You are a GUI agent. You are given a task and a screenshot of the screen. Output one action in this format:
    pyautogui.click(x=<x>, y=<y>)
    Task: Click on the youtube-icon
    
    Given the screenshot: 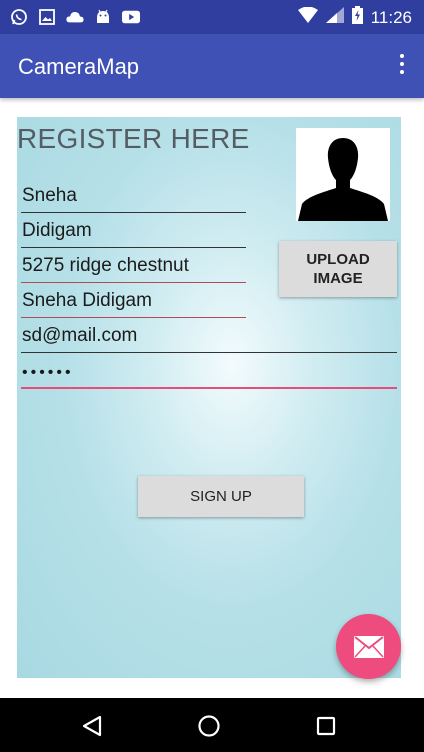 What is the action you would take?
    pyautogui.click(x=131, y=17)
    